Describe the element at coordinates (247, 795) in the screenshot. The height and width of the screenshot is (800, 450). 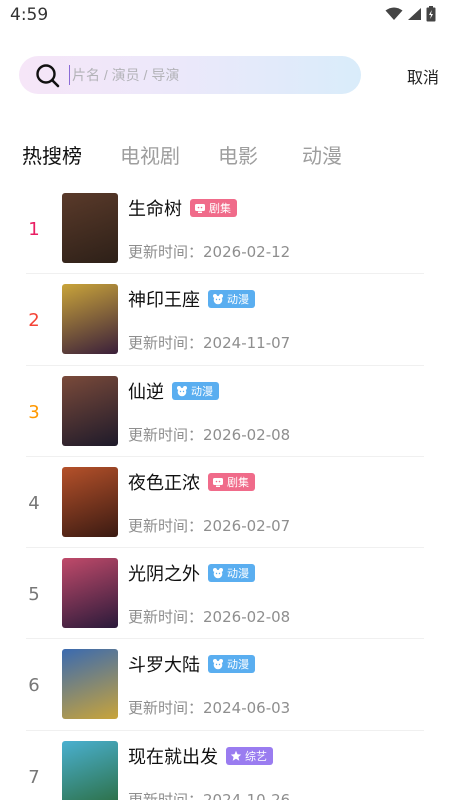
I see `update-date: 2024-10-26` at that location.